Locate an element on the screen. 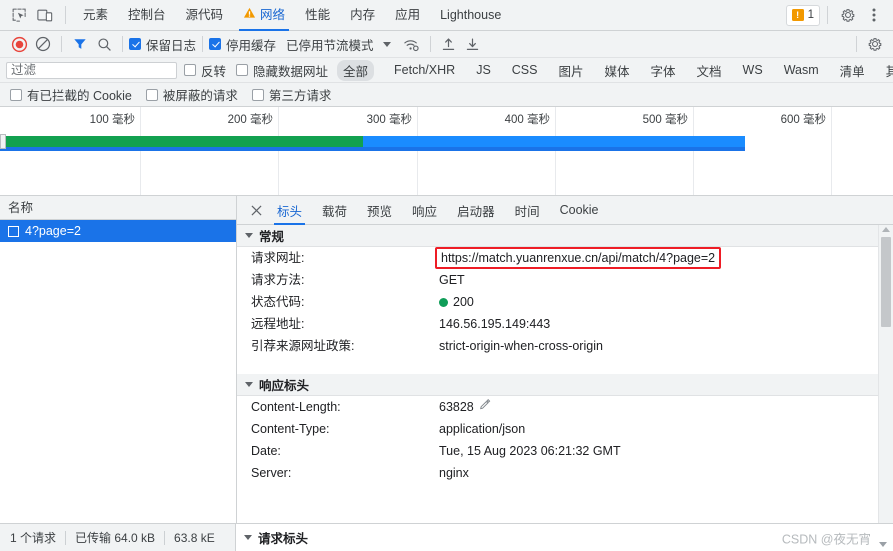  preserve-log-checkbox: 保留日志 is located at coordinates (162, 44).